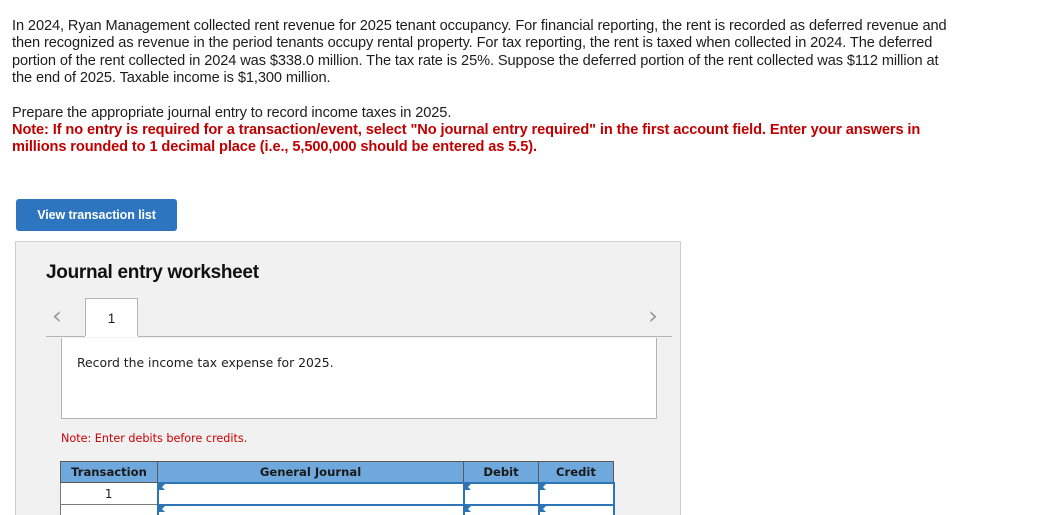  Describe the element at coordinates (310, 472) in the screenshot. I see `column-header-general-journal: General Journal` at that location.